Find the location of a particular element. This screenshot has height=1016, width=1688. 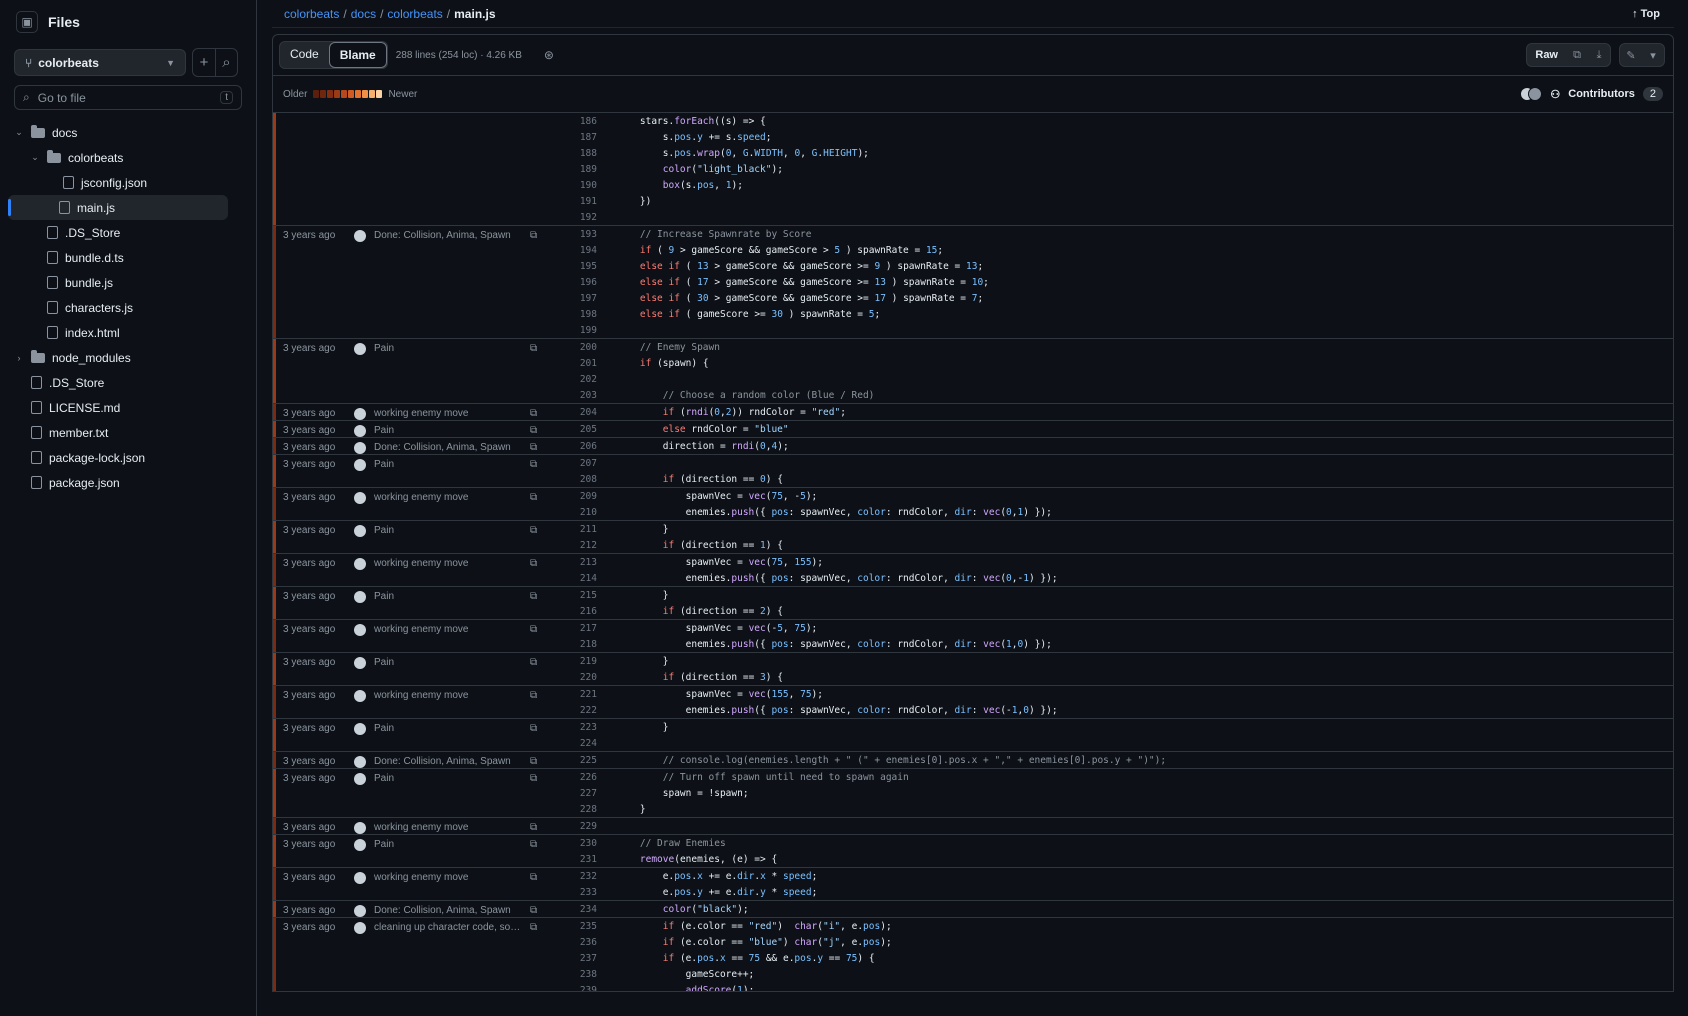

line-number: 228 is located at coordinates (575, 809).